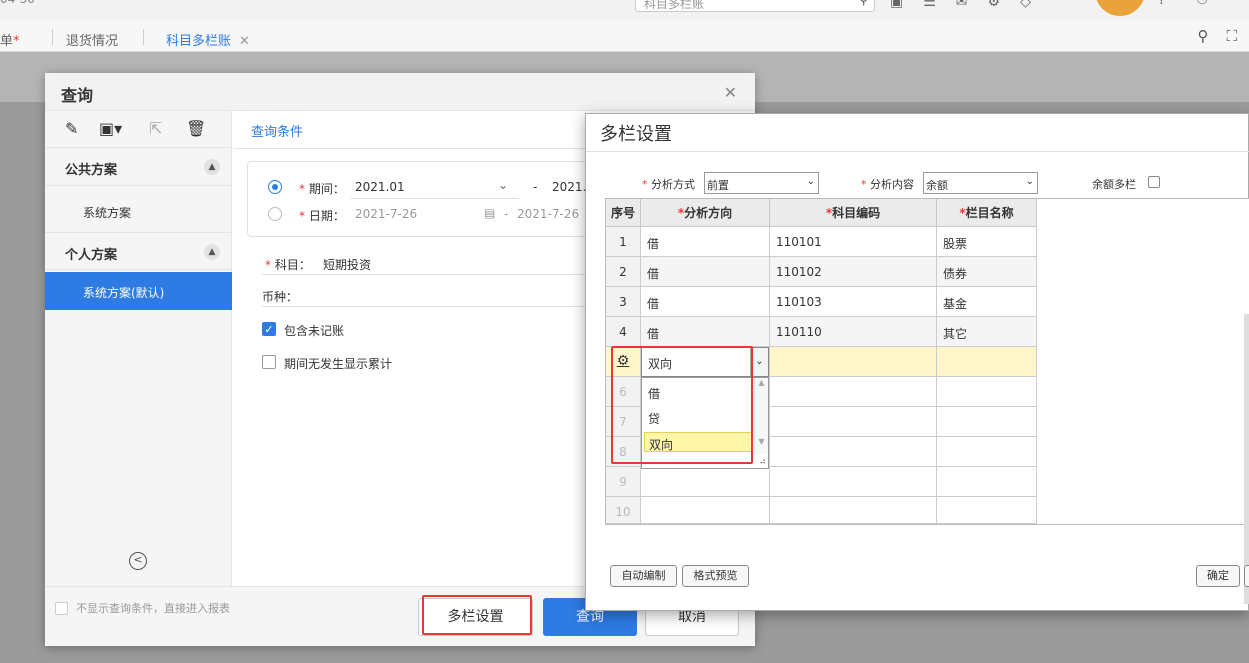  What do you see at coordinates (1114, 184) in the screenshot?
I see `balance-multi-label: 余额多栏` at bounding box center [1114, 184].